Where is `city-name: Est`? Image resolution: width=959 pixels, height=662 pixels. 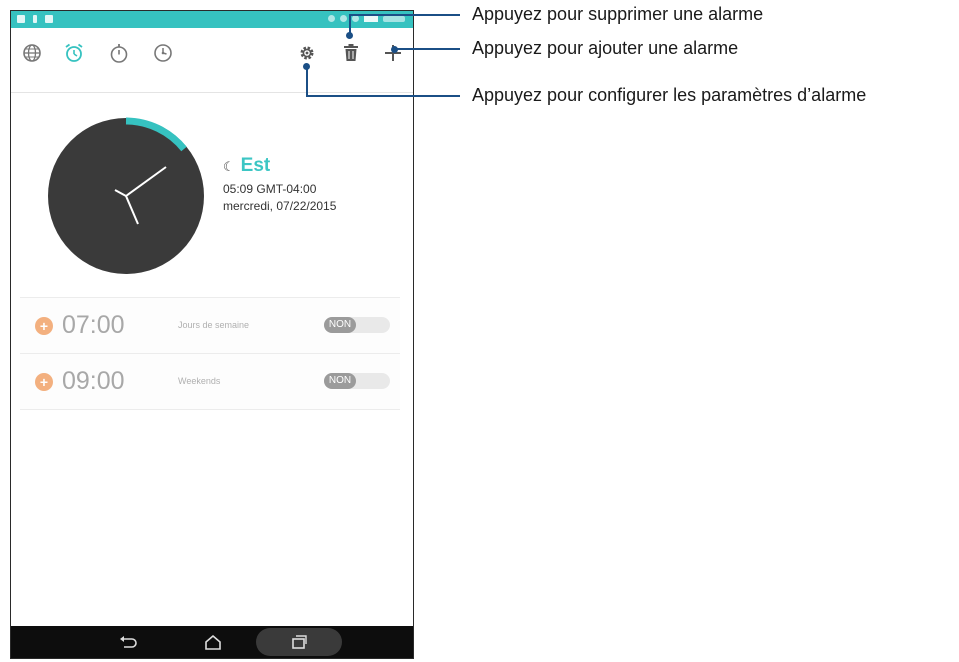
city-name: Est is located at coordinates (255, 165).